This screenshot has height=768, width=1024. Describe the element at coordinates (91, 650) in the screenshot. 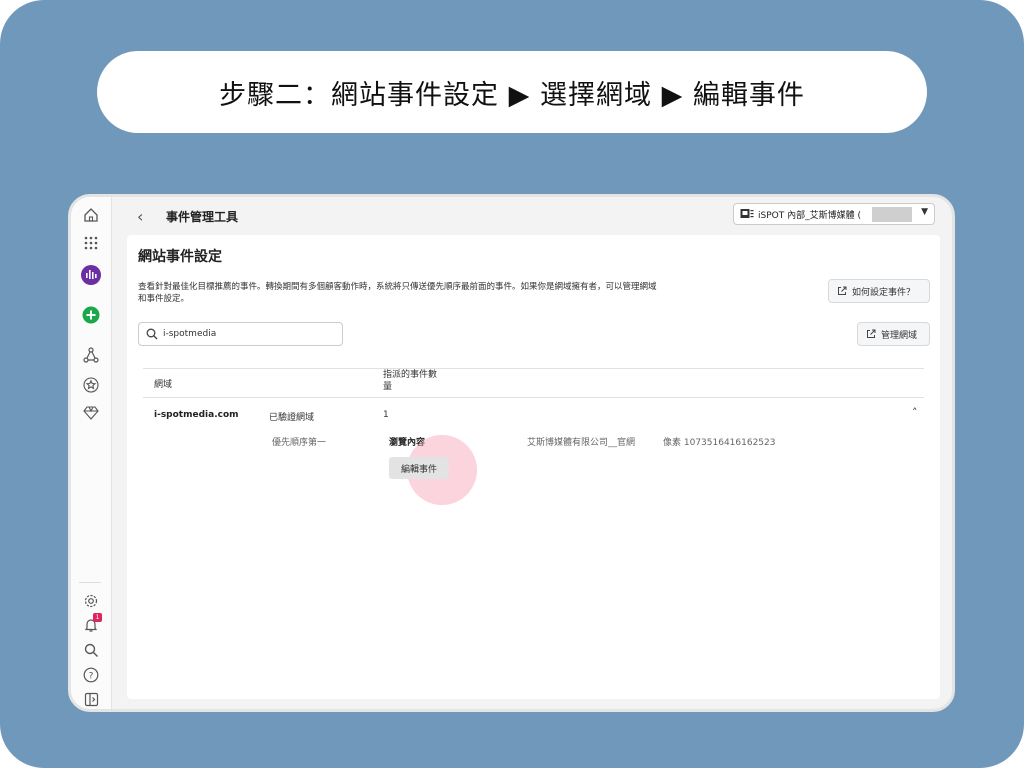

I see `search-icon` at that location.